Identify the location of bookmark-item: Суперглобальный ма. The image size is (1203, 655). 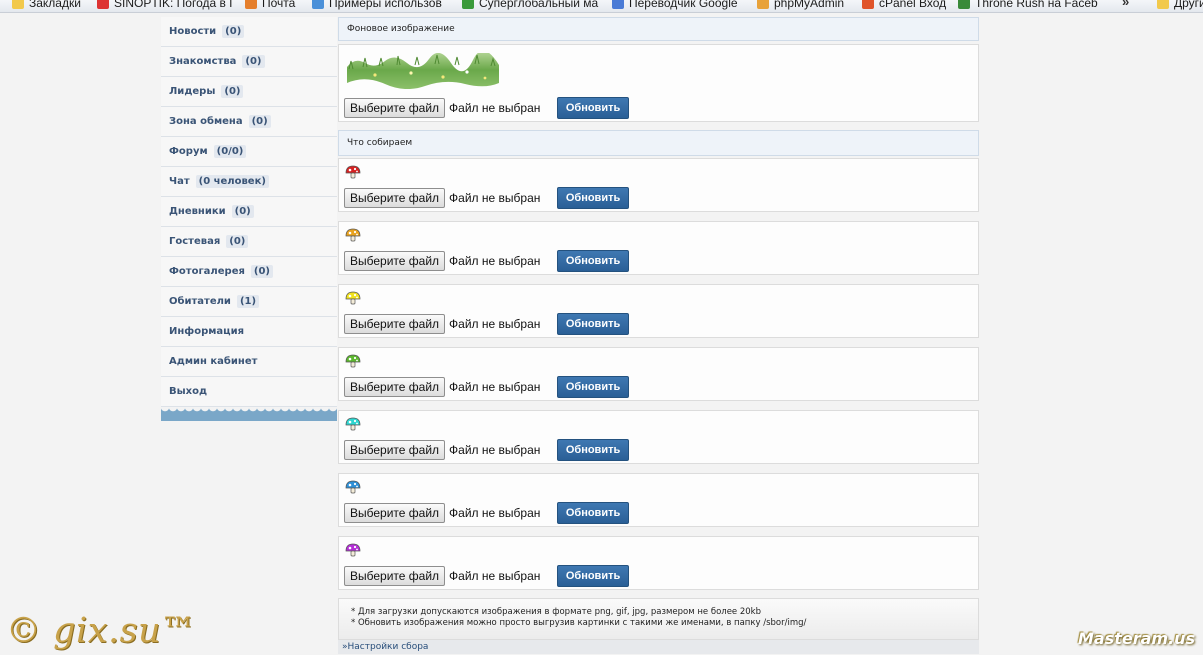
(530, 5).